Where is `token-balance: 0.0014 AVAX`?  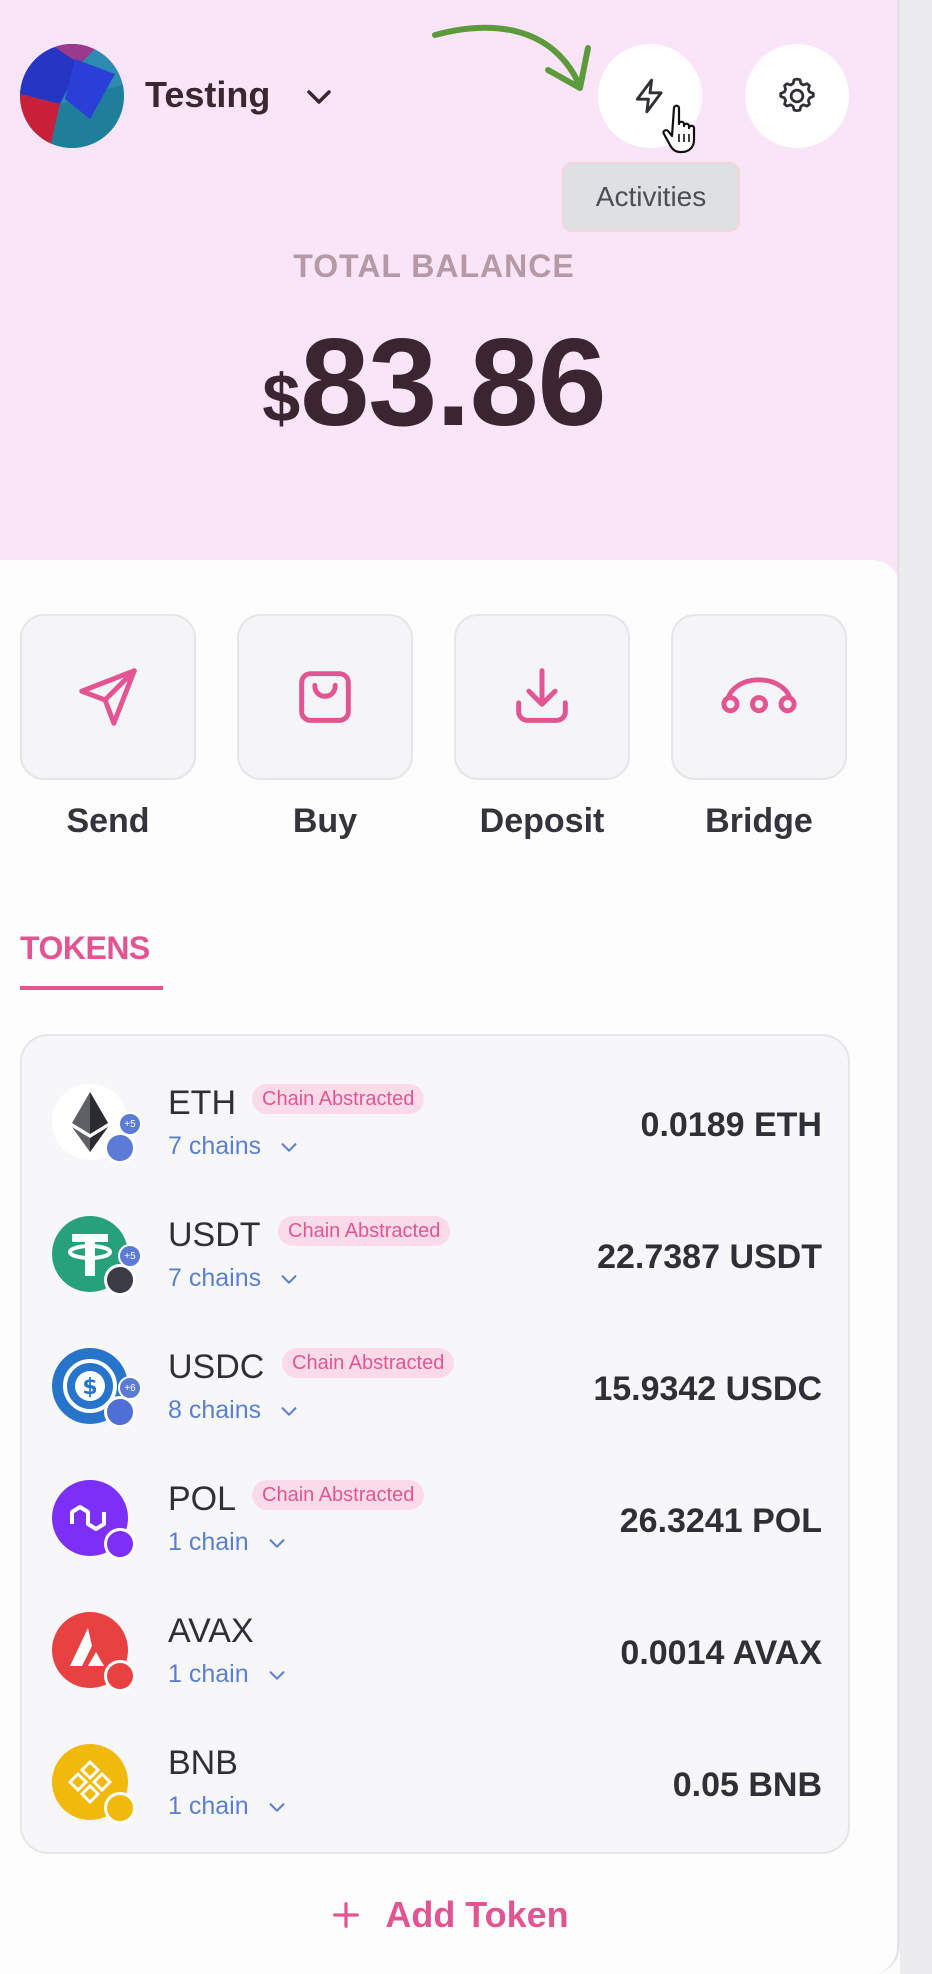
token-balance: 0.0014 AVAX is located at coordinates (721, 1653).